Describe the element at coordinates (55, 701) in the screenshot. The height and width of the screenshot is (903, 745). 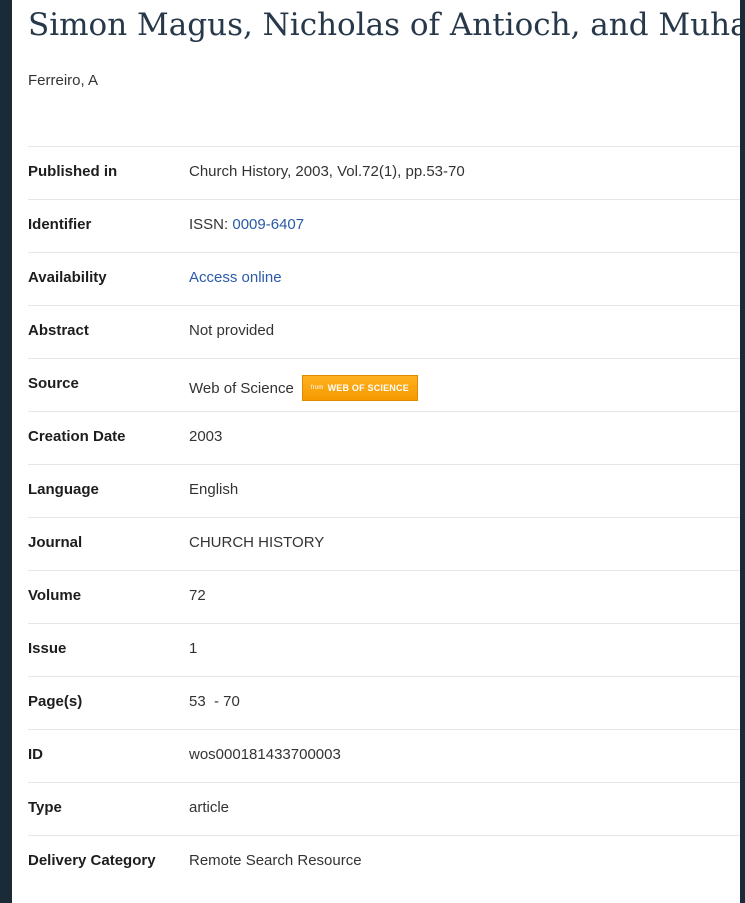
I see `detail-label: Page(s)` at that location.